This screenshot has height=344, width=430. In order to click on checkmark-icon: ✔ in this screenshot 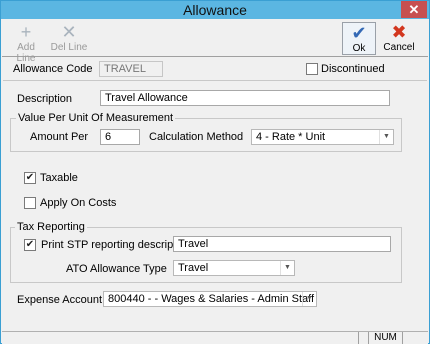, I will do `click(359, 33)`.